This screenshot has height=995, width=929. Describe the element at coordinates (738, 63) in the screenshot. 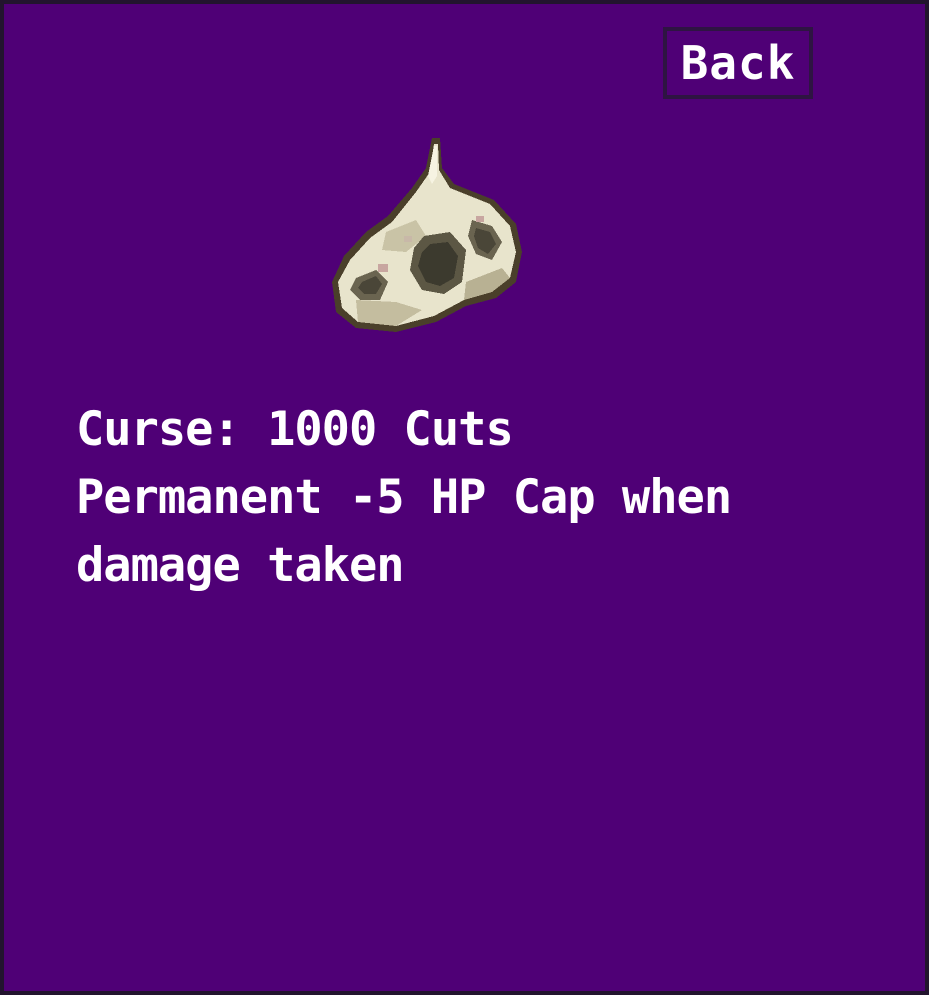

I see `back-button: Back` at that location.